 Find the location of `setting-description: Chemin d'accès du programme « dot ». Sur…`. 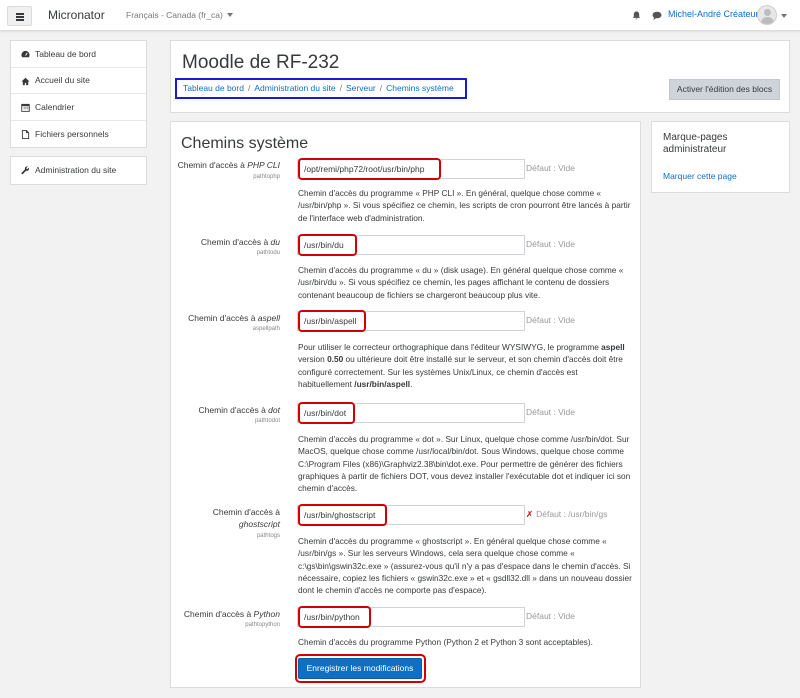

setting-description: Chemin d'accès du programme « dot ». Sur… is located at coordinates (464, 464).